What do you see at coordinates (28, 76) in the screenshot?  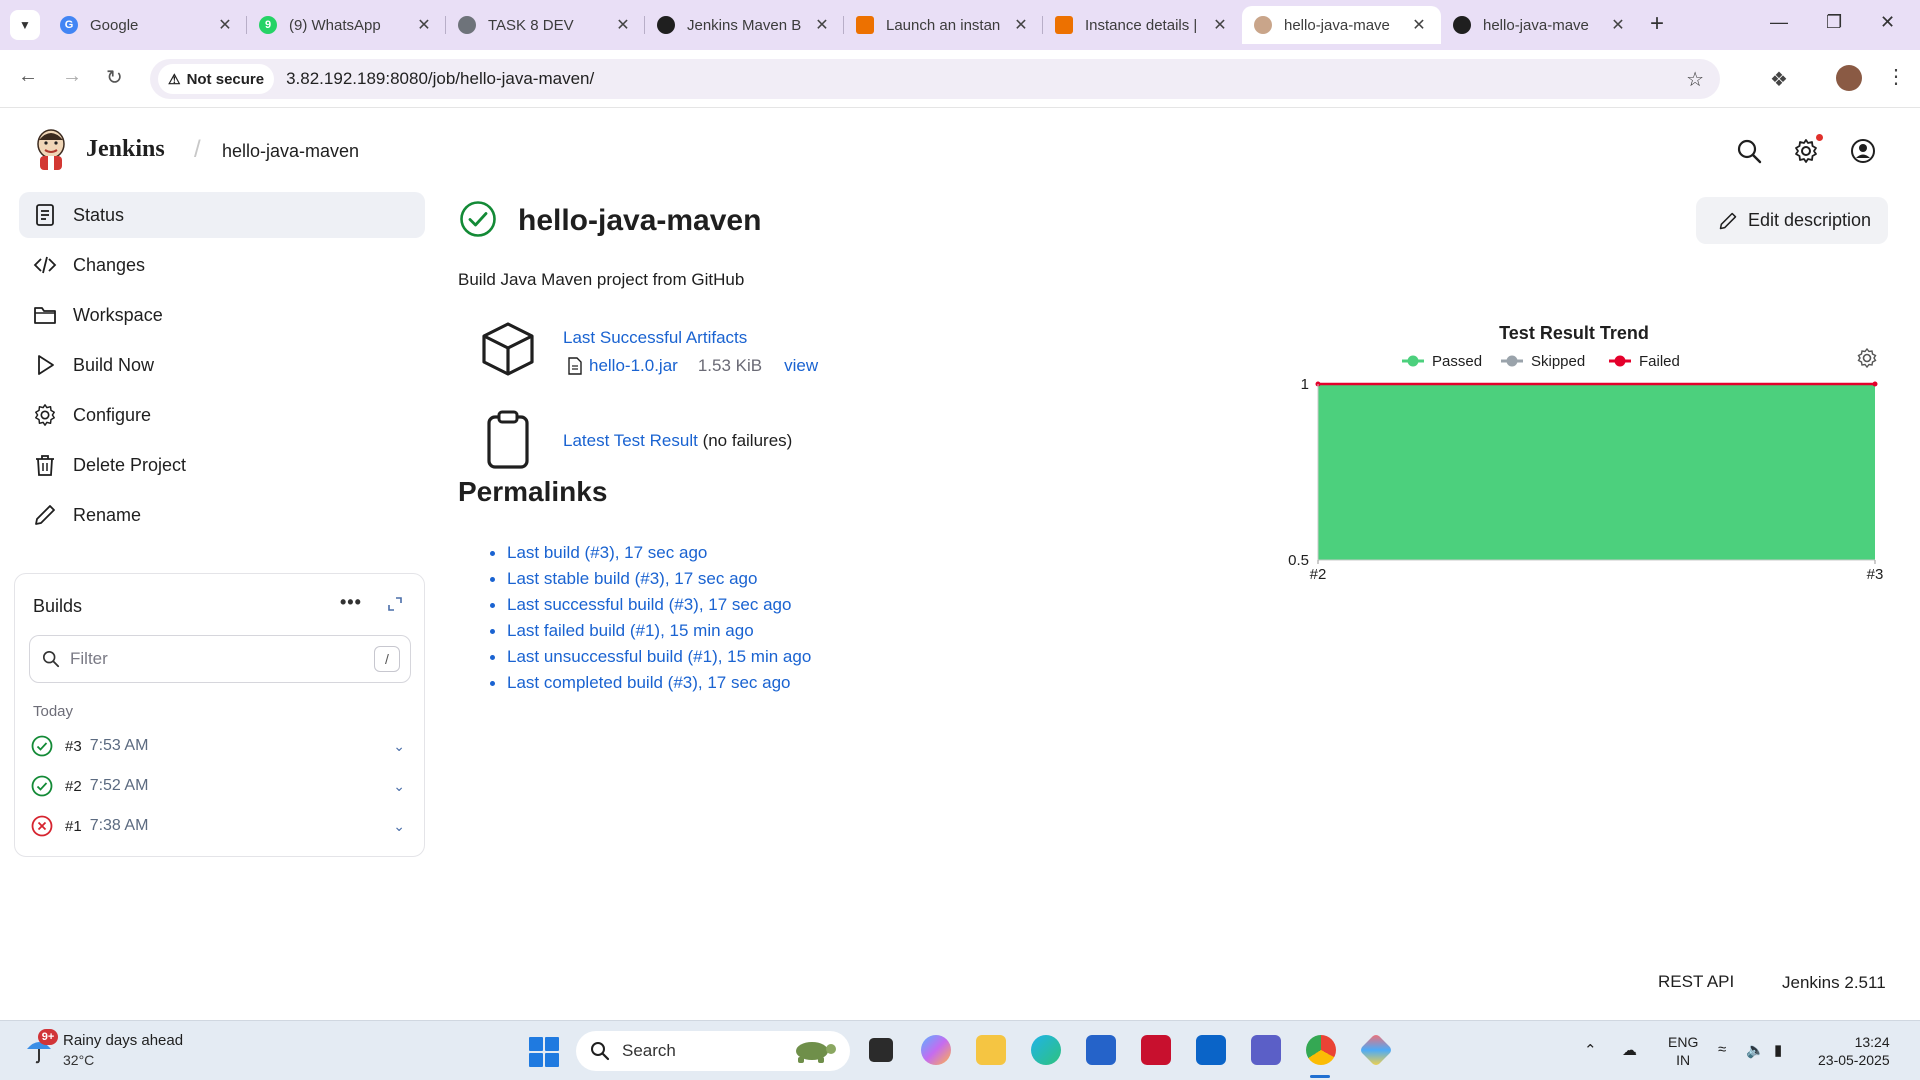 I see `back-button: ←` at bounding box center [28, 76].